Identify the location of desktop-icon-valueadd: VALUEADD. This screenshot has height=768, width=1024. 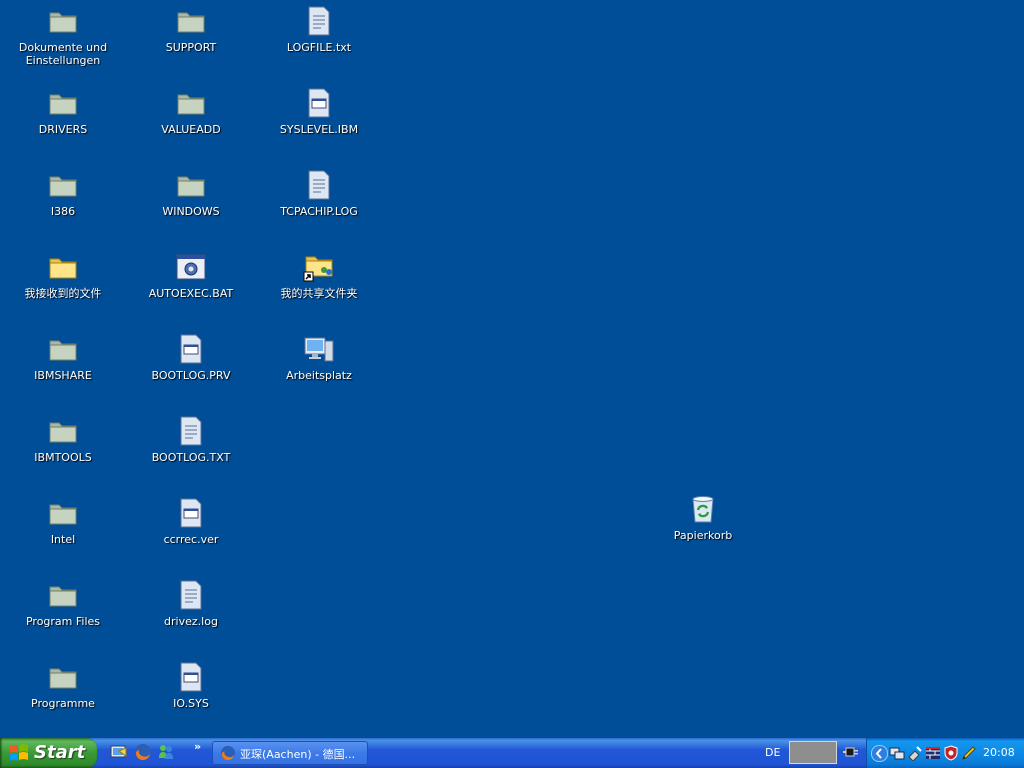
(191, 111).